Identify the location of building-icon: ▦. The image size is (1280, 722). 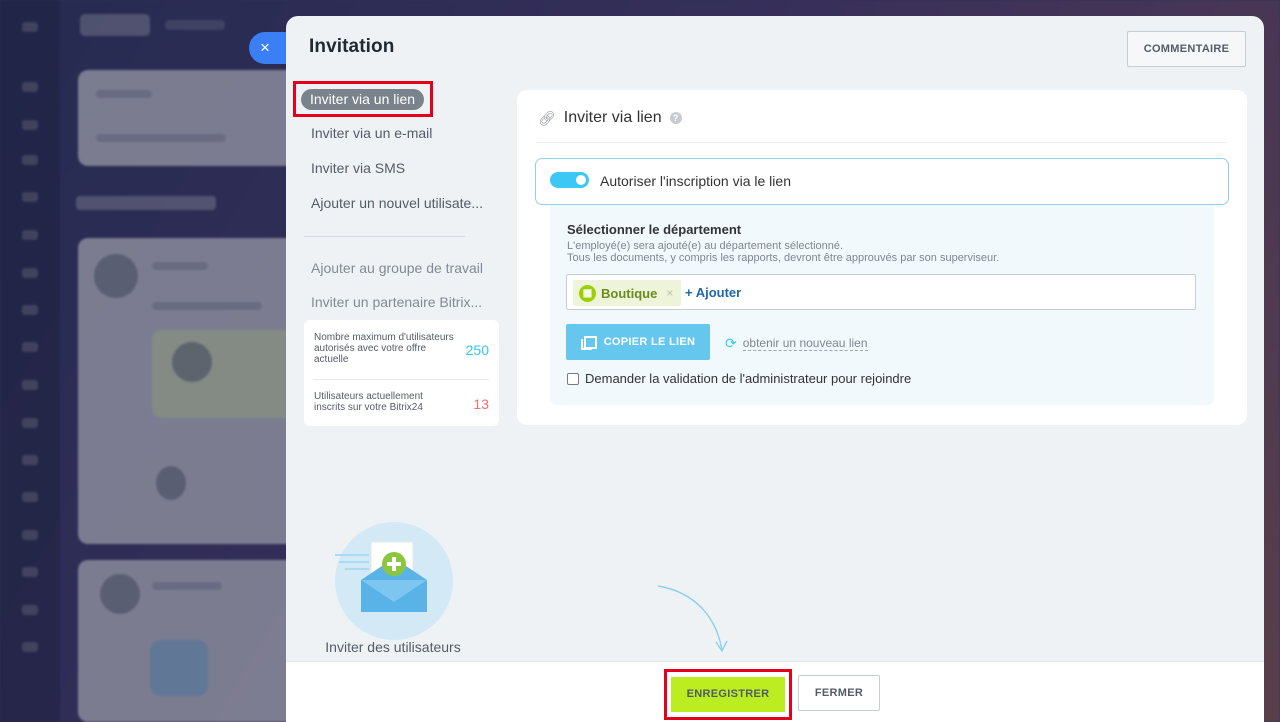
(587, 293).